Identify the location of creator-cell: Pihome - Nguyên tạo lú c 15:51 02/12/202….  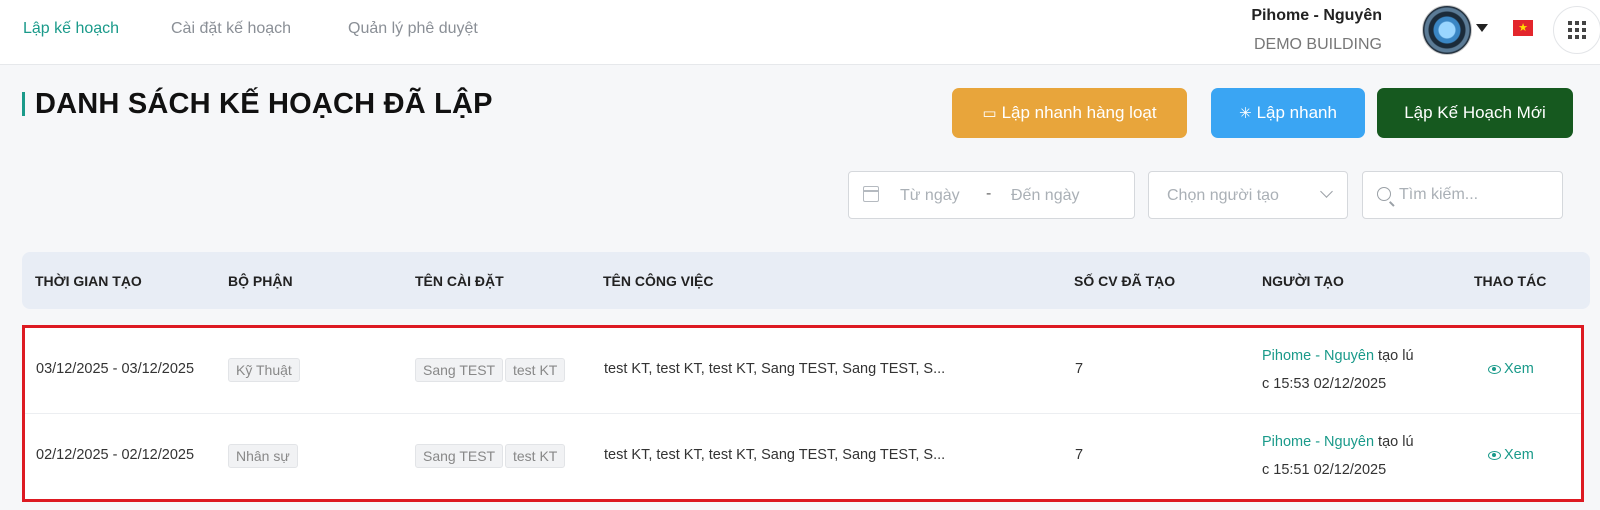
(1338, 456).